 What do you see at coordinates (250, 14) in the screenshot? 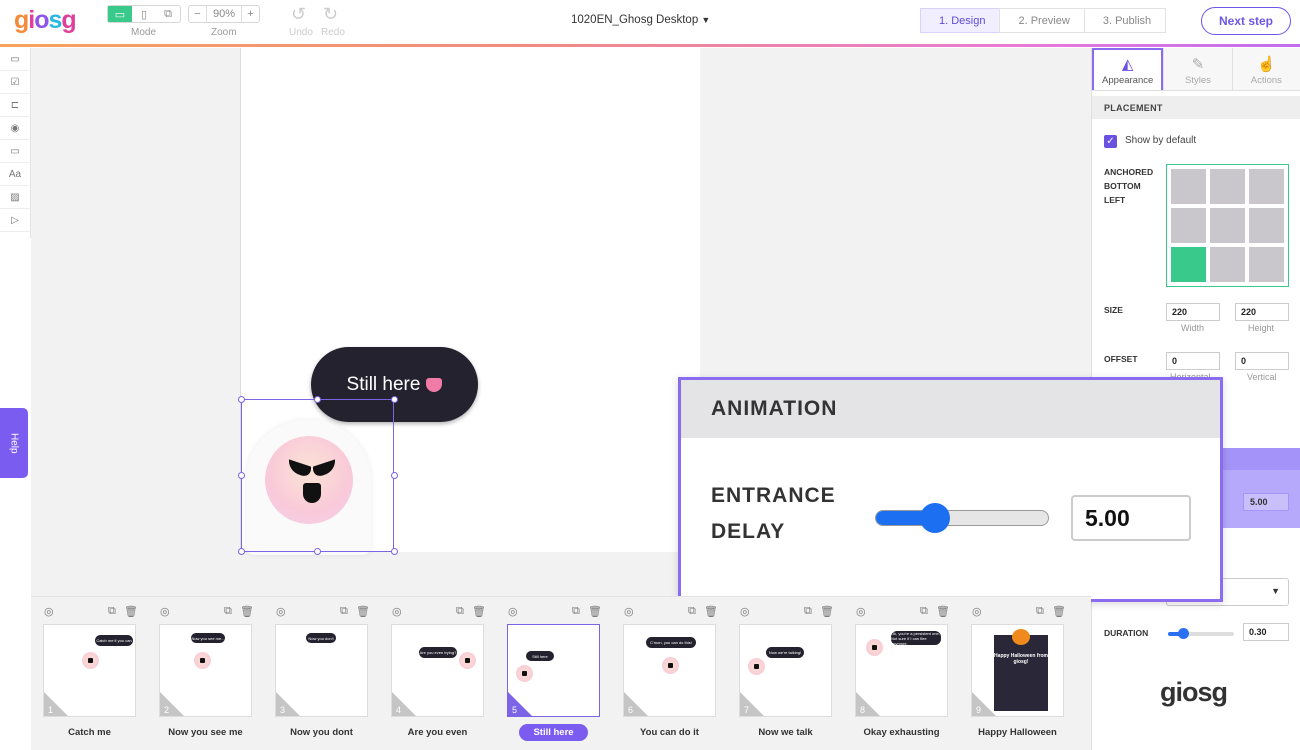
I see `zoom-in-button: +` at bounding box center [250, 14].